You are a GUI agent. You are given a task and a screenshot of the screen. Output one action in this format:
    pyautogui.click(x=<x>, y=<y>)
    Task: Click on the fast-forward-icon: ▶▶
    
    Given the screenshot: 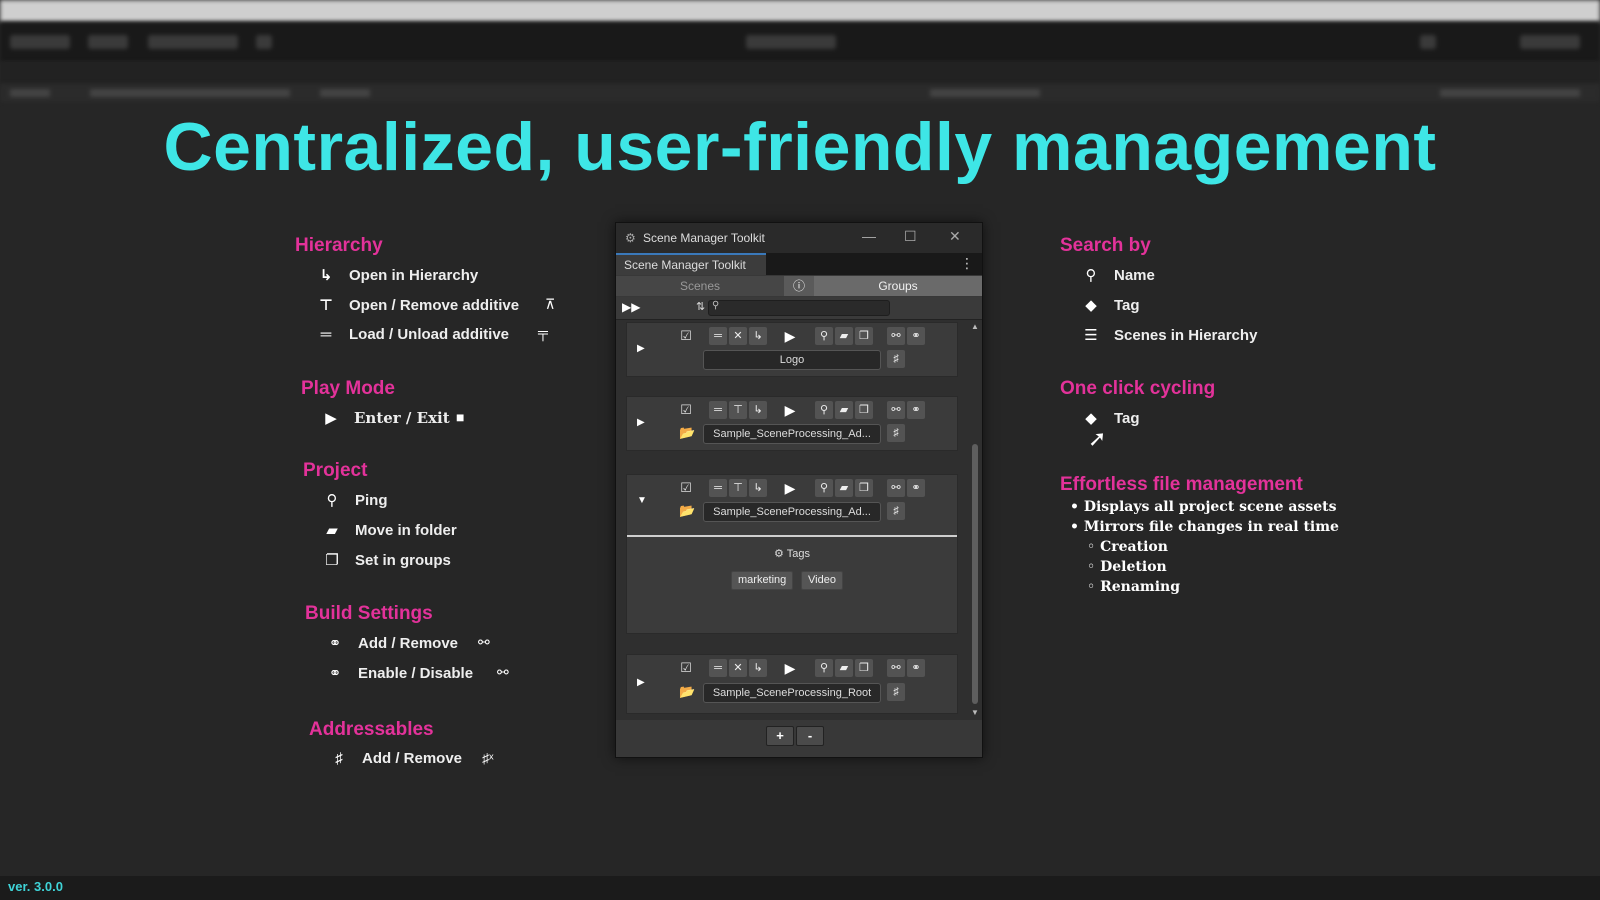 What is the action you would take?
    pyautogui.click(x=631, y=307)
    